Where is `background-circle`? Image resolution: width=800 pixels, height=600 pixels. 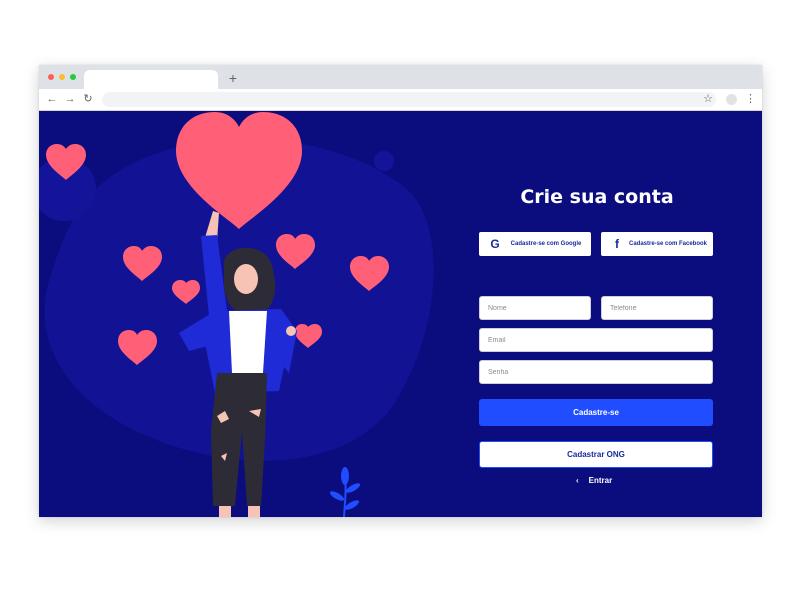
background-circle is located at coordinates (384, 161).